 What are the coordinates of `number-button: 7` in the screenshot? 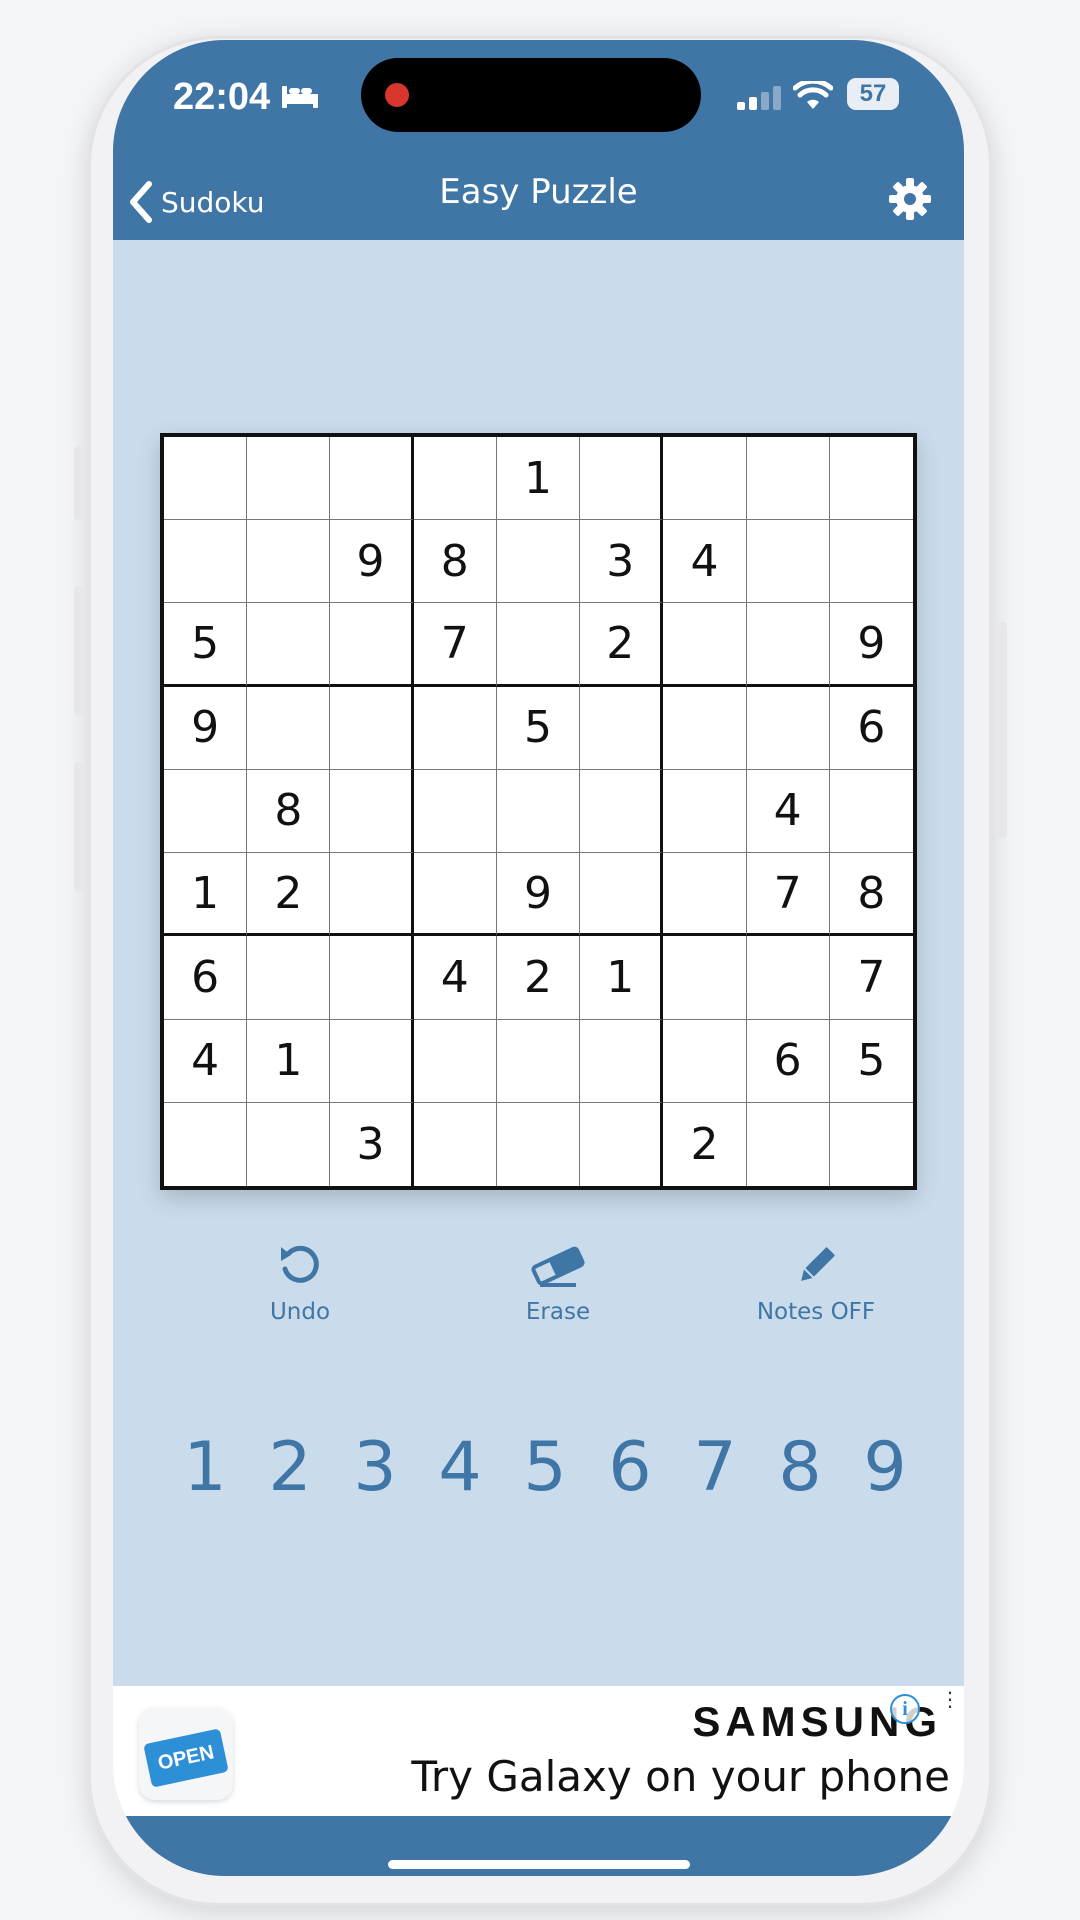 It's located at (715, 1467).